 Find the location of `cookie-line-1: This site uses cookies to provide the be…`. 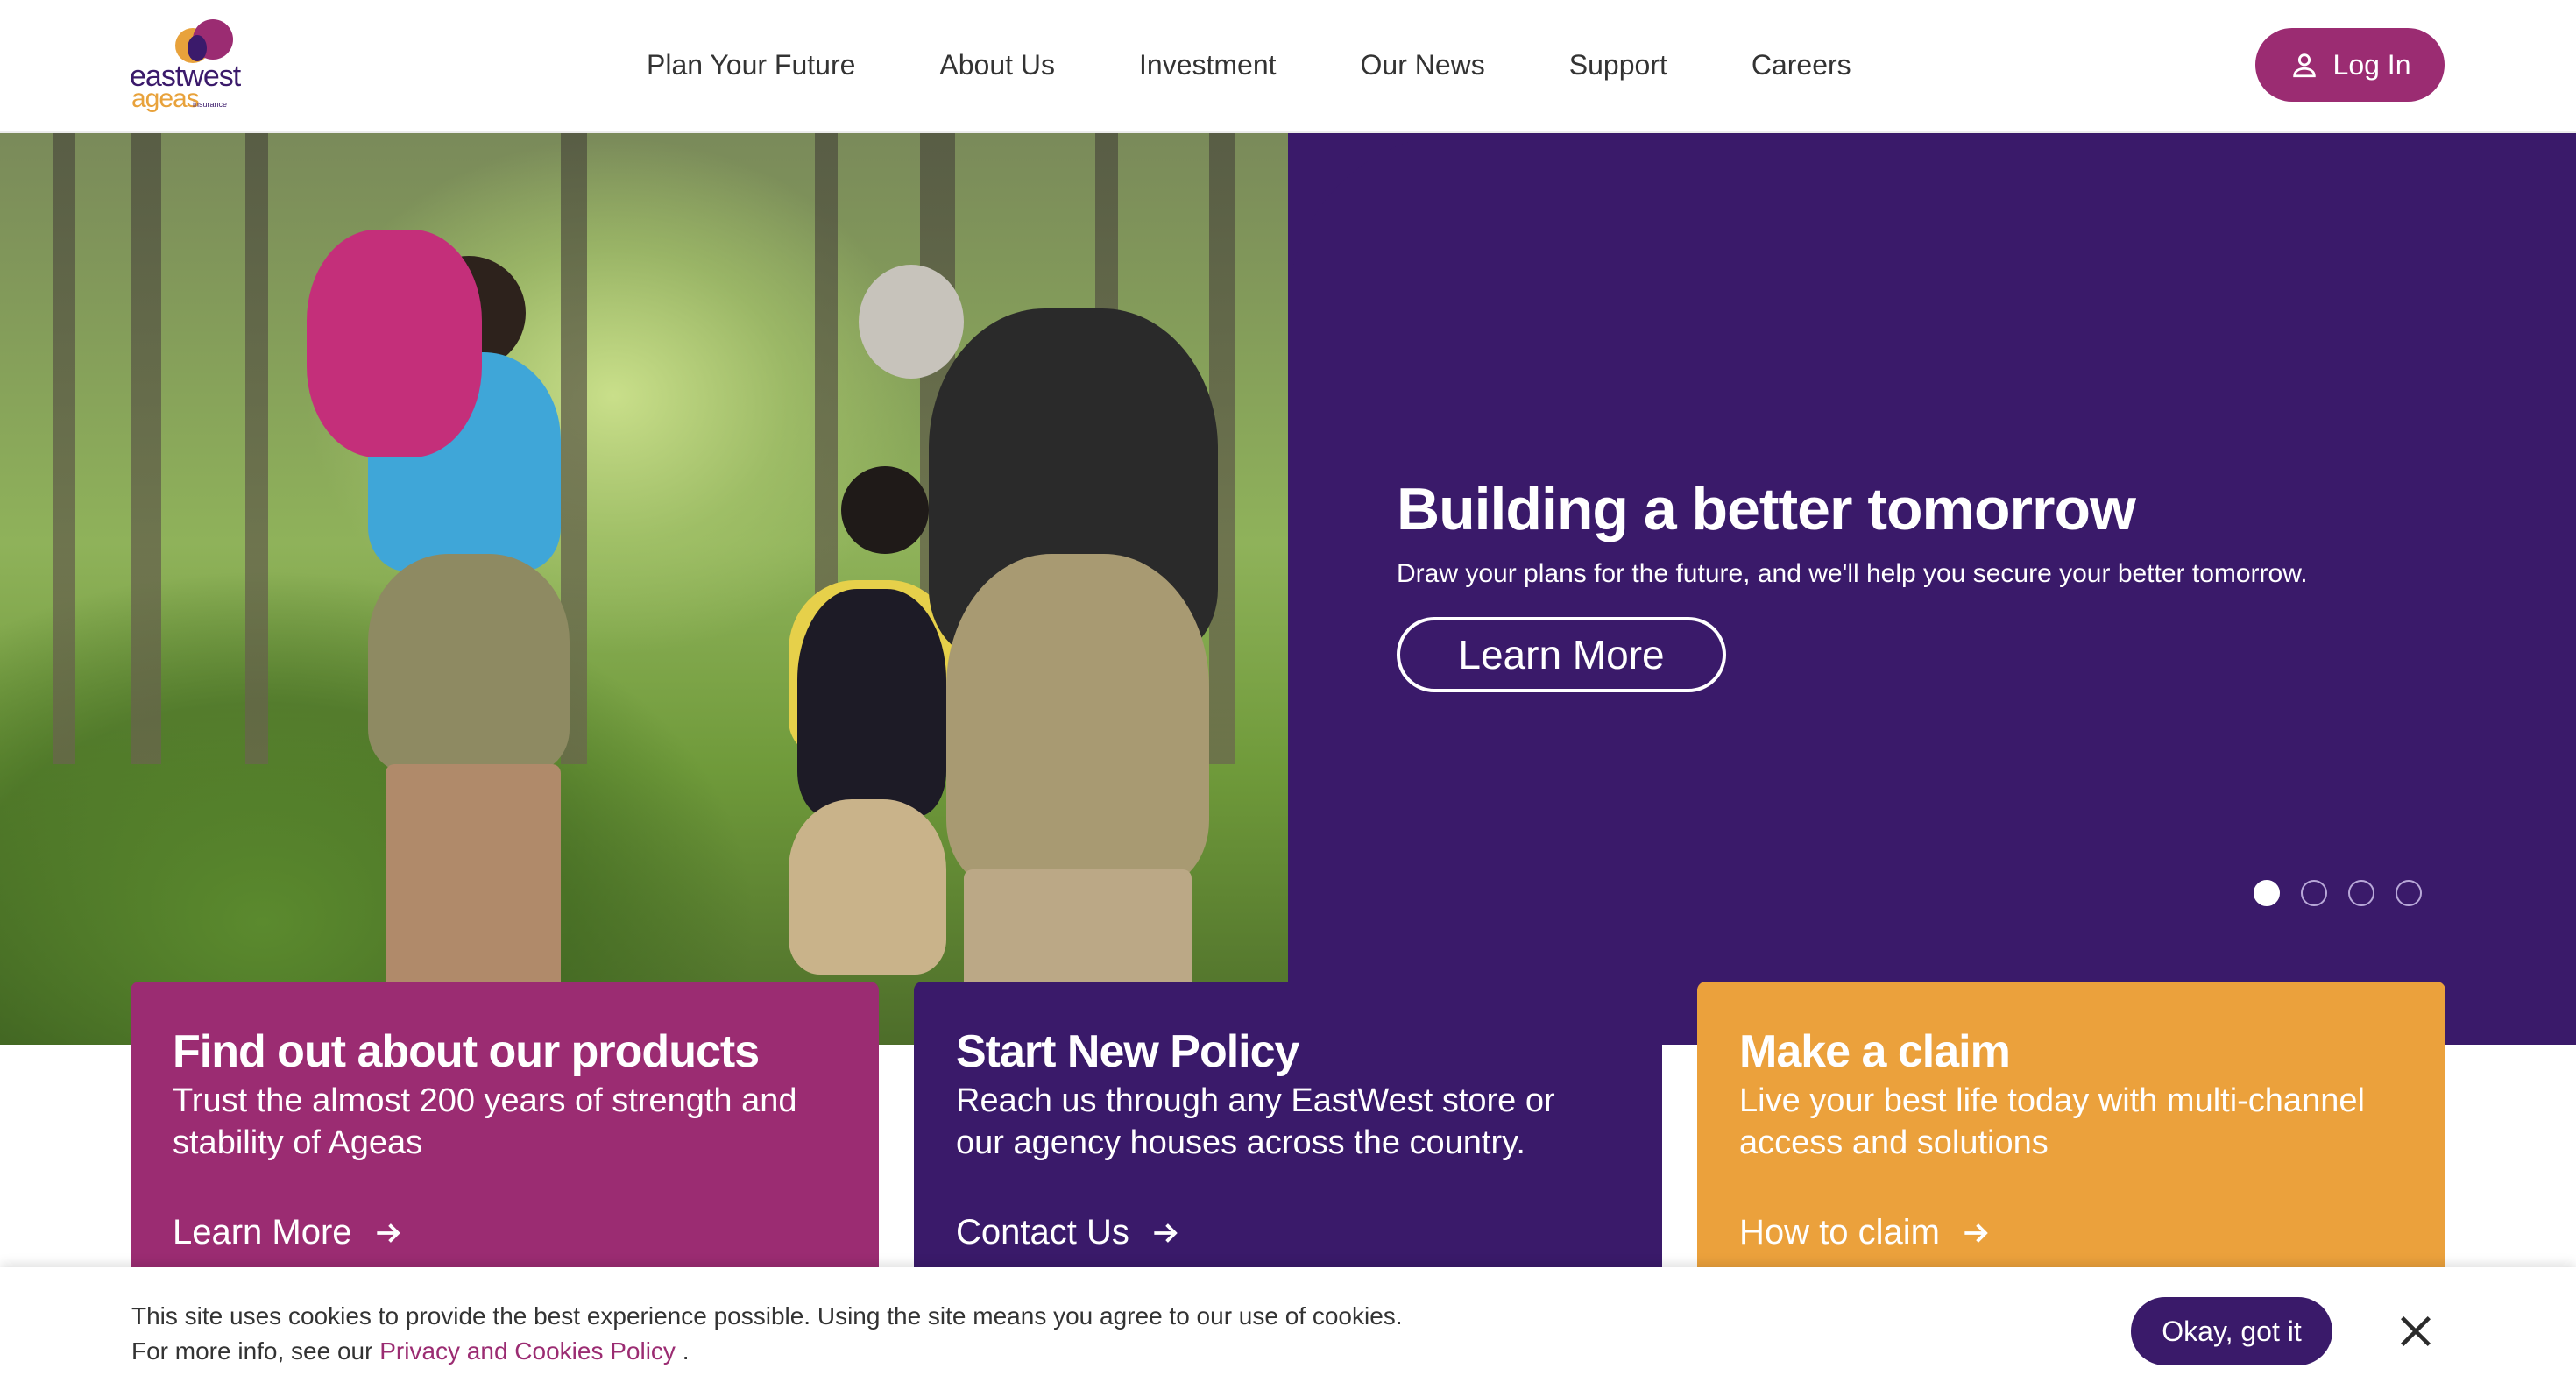

cookie-line-1: This site uses cookies to provide the be… is located at coordinates (767, 1316).